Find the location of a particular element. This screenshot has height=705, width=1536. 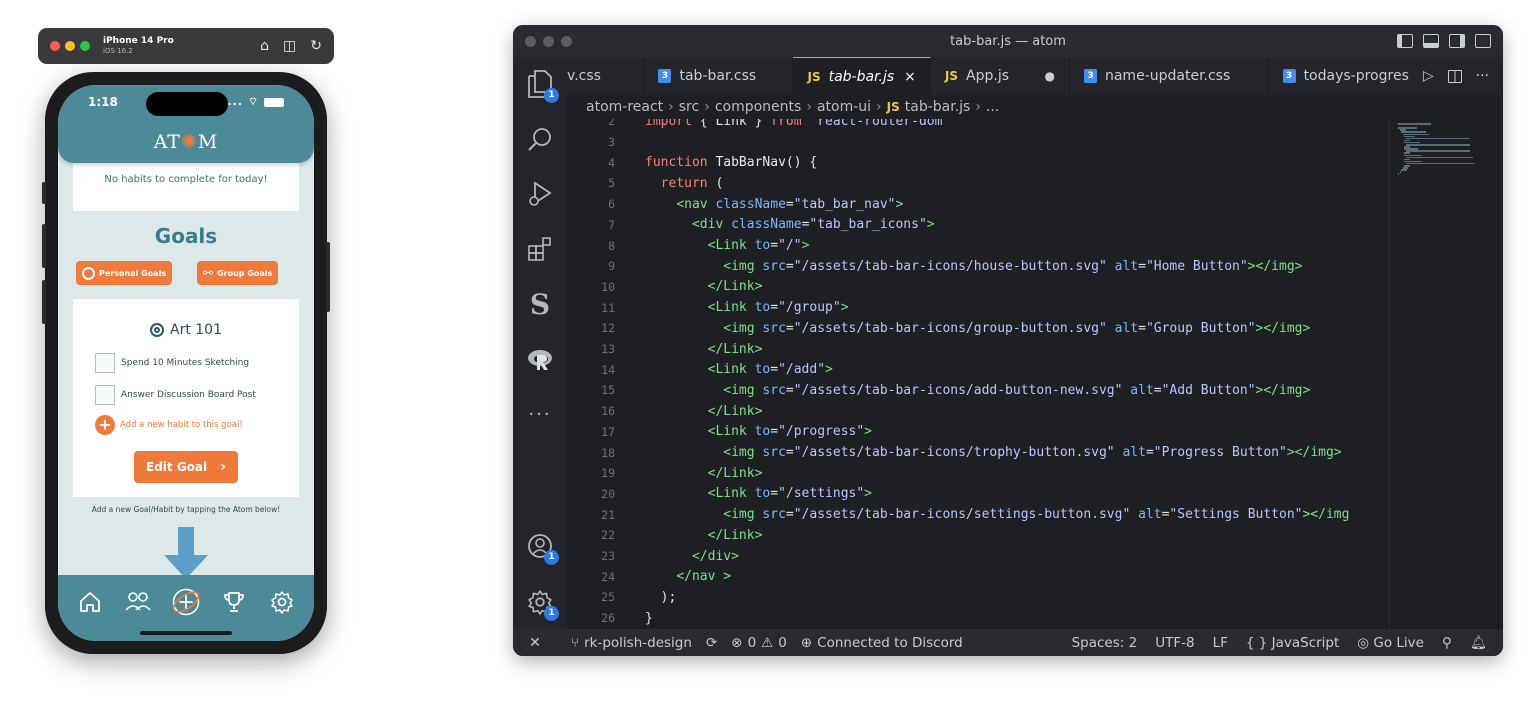

eol-status: LF is located at coordinates (1220, 643).